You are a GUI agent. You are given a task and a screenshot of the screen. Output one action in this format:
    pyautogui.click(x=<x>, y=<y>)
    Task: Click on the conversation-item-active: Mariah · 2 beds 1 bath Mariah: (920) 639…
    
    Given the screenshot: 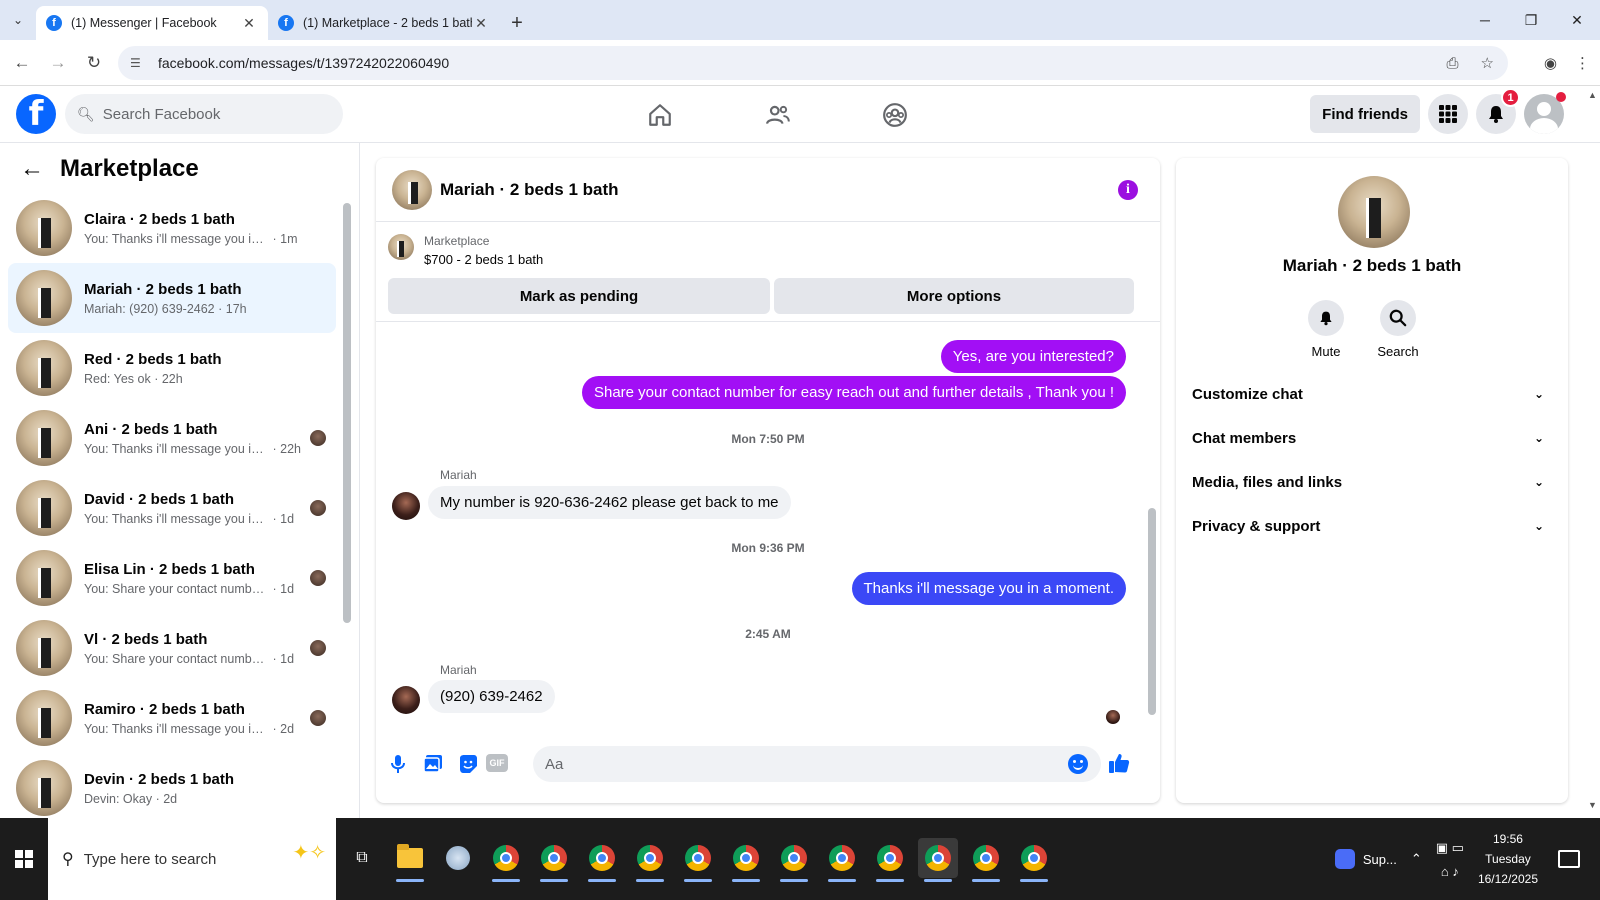 What is the action you would take?
    pyautogui.click(x=172, y=298)
    